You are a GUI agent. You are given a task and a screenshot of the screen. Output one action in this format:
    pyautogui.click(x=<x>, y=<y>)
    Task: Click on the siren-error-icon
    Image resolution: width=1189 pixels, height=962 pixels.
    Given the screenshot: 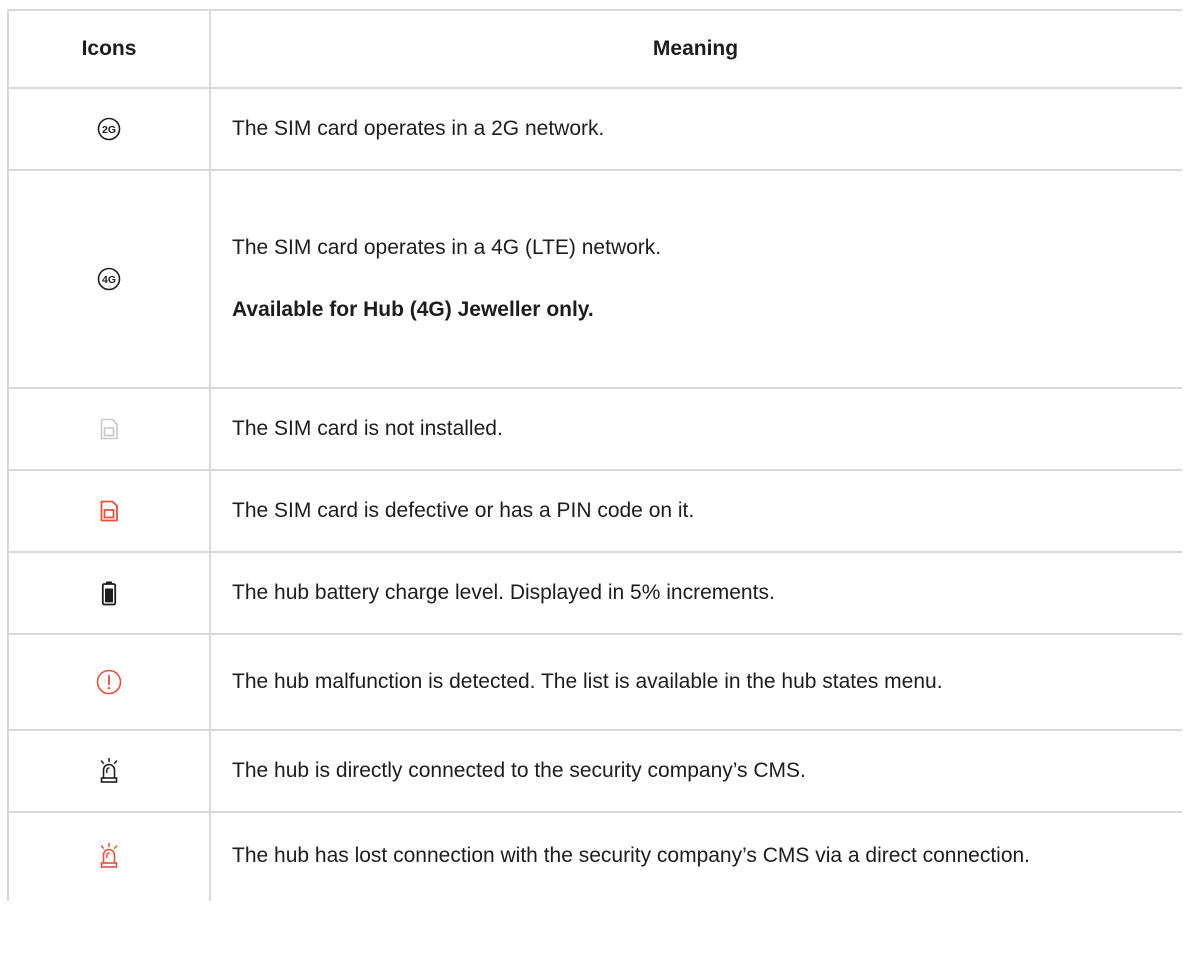 What is the action you would take?
    pyautogui.click(x=109, y=856)
    